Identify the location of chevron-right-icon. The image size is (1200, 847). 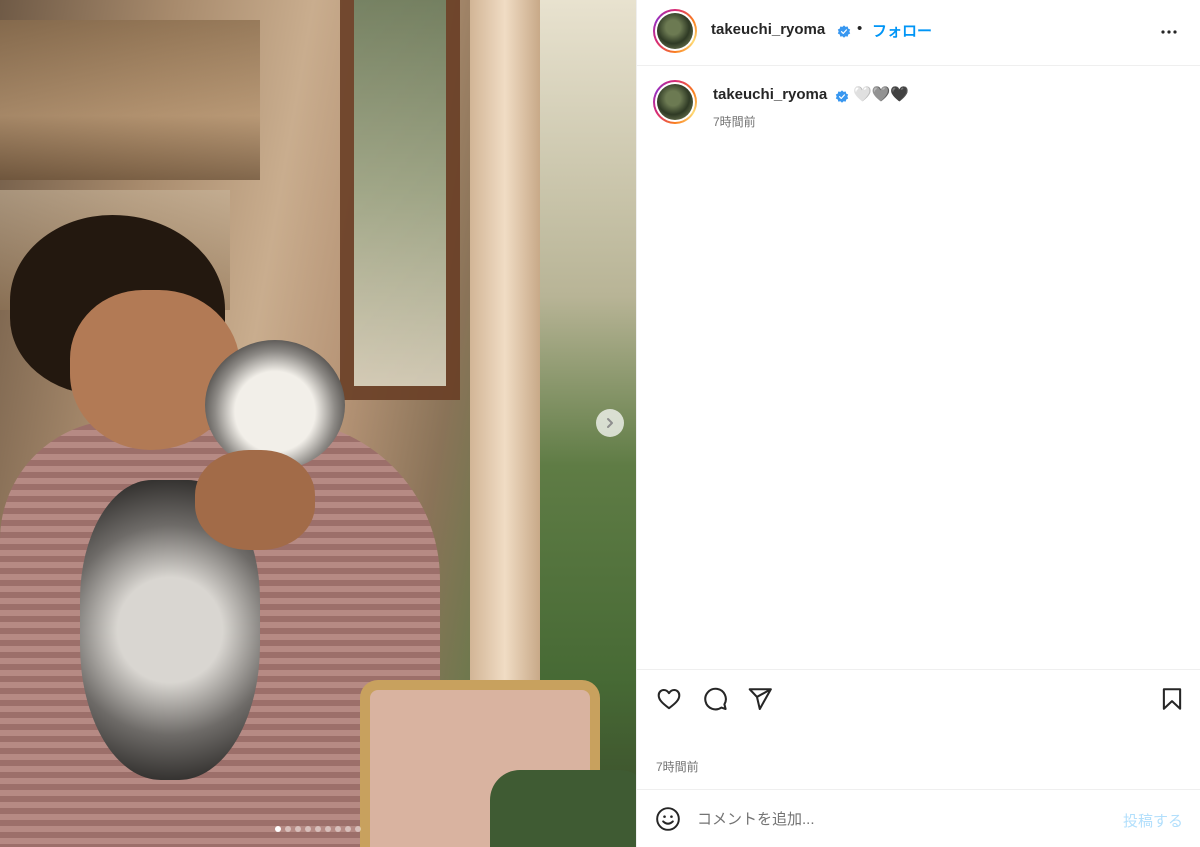
(610, 423).